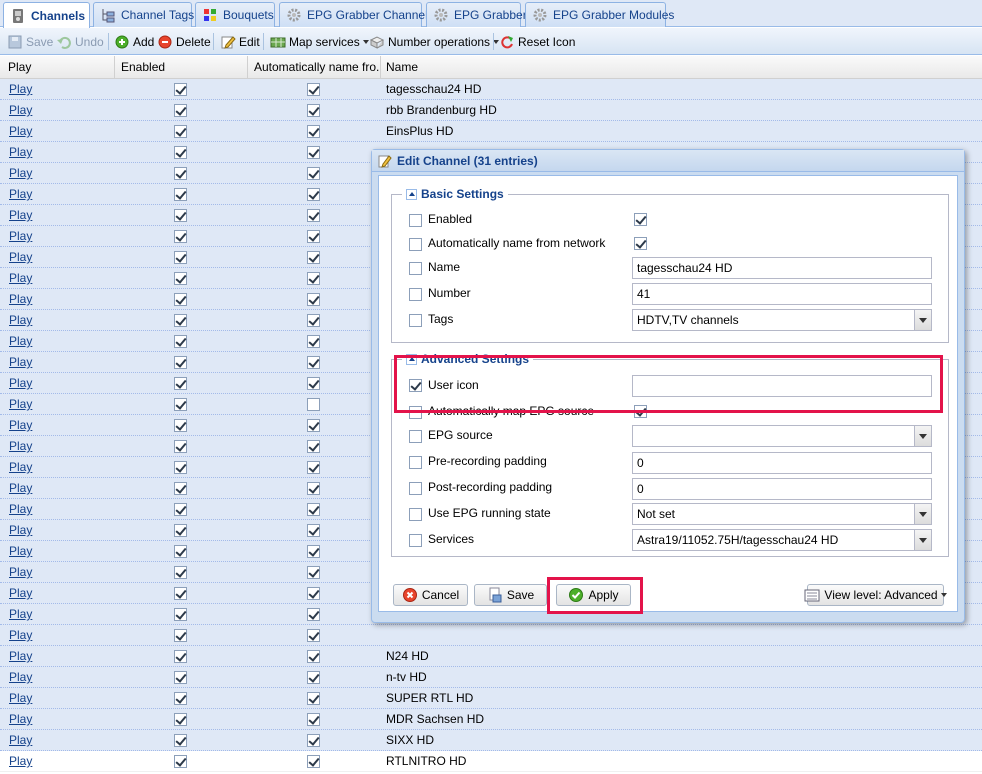 The height and width of the screenshot is (774, 982). What do you see at coordinates (319, 41) in the screenshot?
I see `map-services-menu: Map services` at bounding box center [319, 41].